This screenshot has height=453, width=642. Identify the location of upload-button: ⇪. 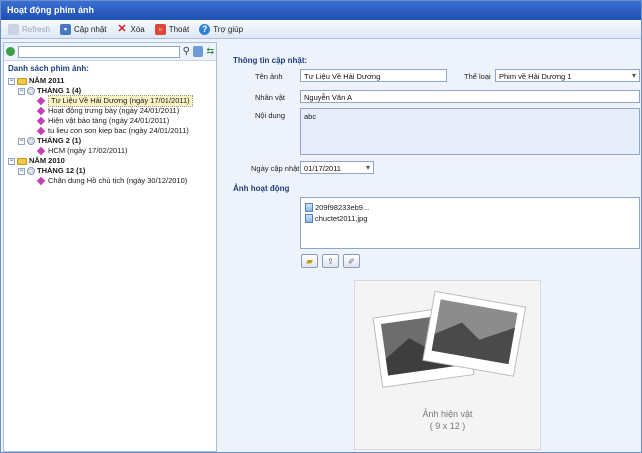
(330, 261).